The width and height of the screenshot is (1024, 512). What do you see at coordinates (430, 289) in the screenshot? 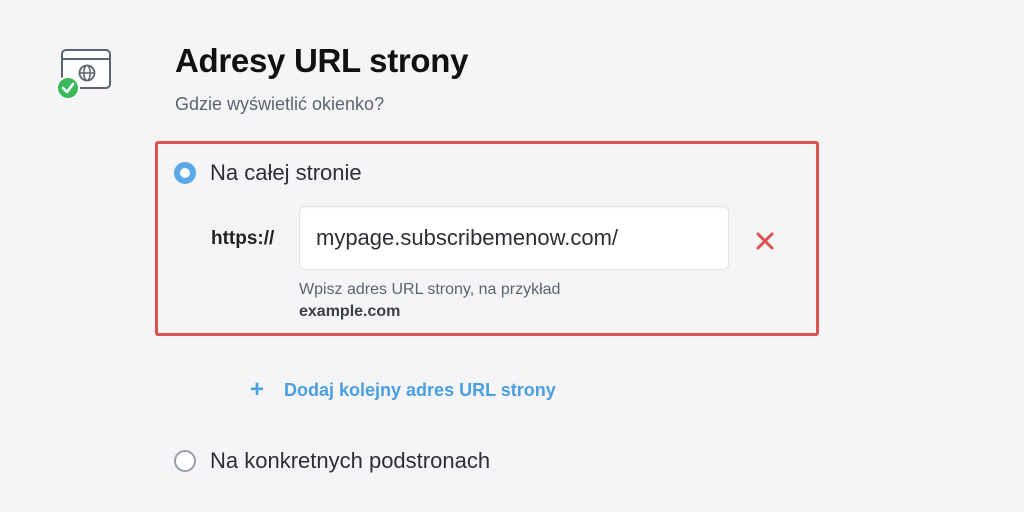
I see `url-hint-text: Wpisz adres URL strony, na przykład` at bounding box center [430, 289].